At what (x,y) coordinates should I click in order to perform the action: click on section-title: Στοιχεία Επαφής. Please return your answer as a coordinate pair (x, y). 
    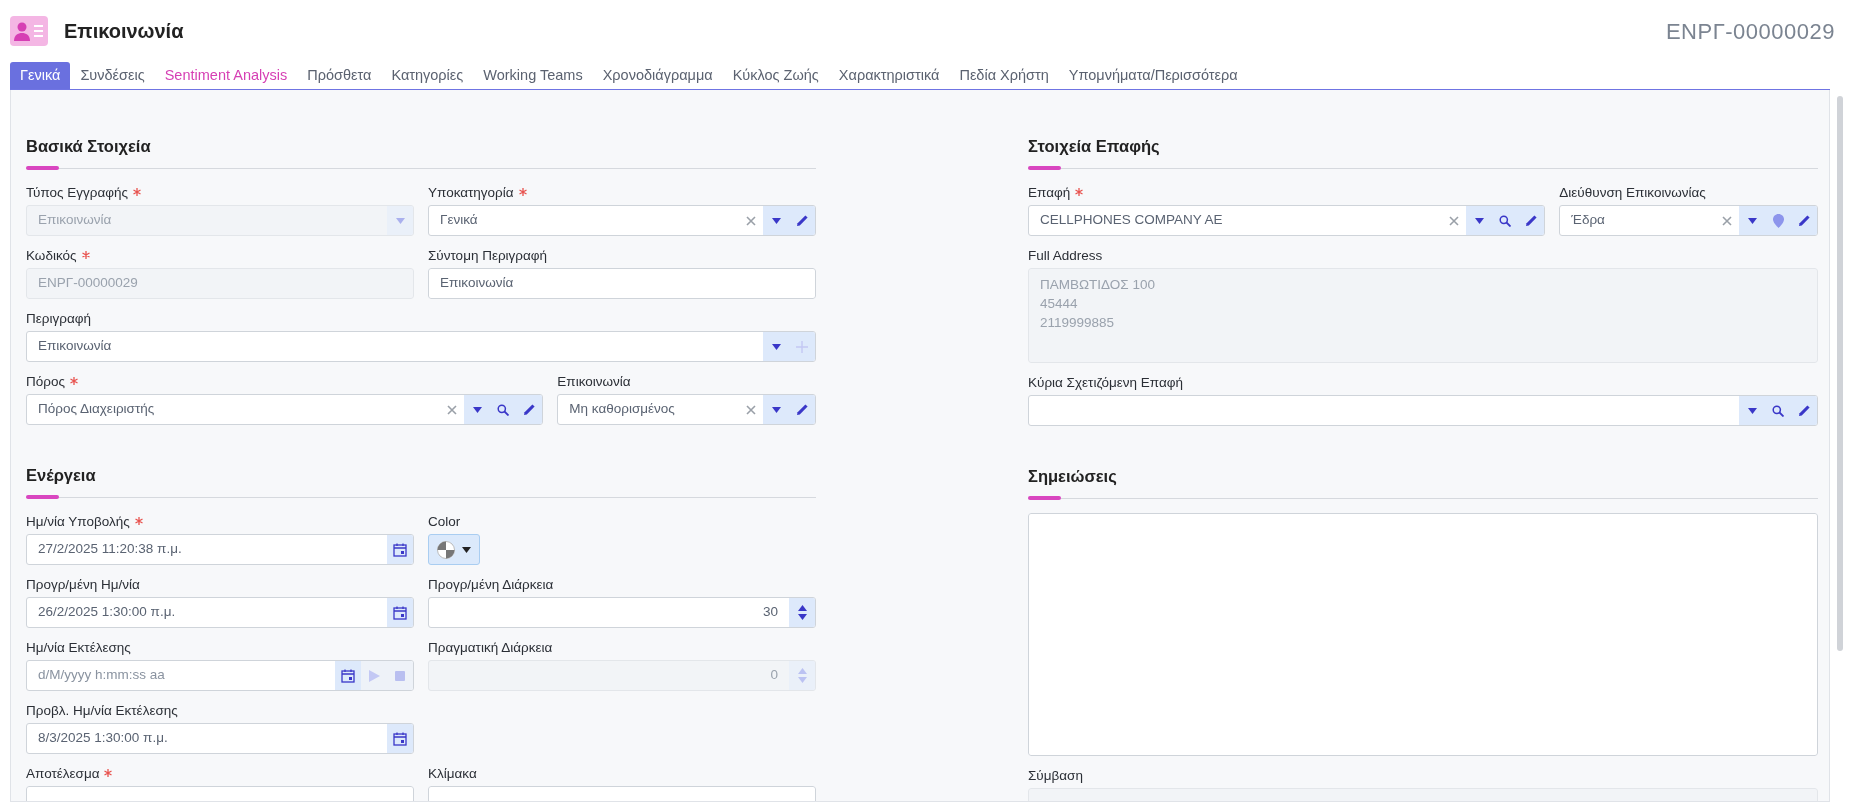
    Looking at the image, I should click on (1094, 146).